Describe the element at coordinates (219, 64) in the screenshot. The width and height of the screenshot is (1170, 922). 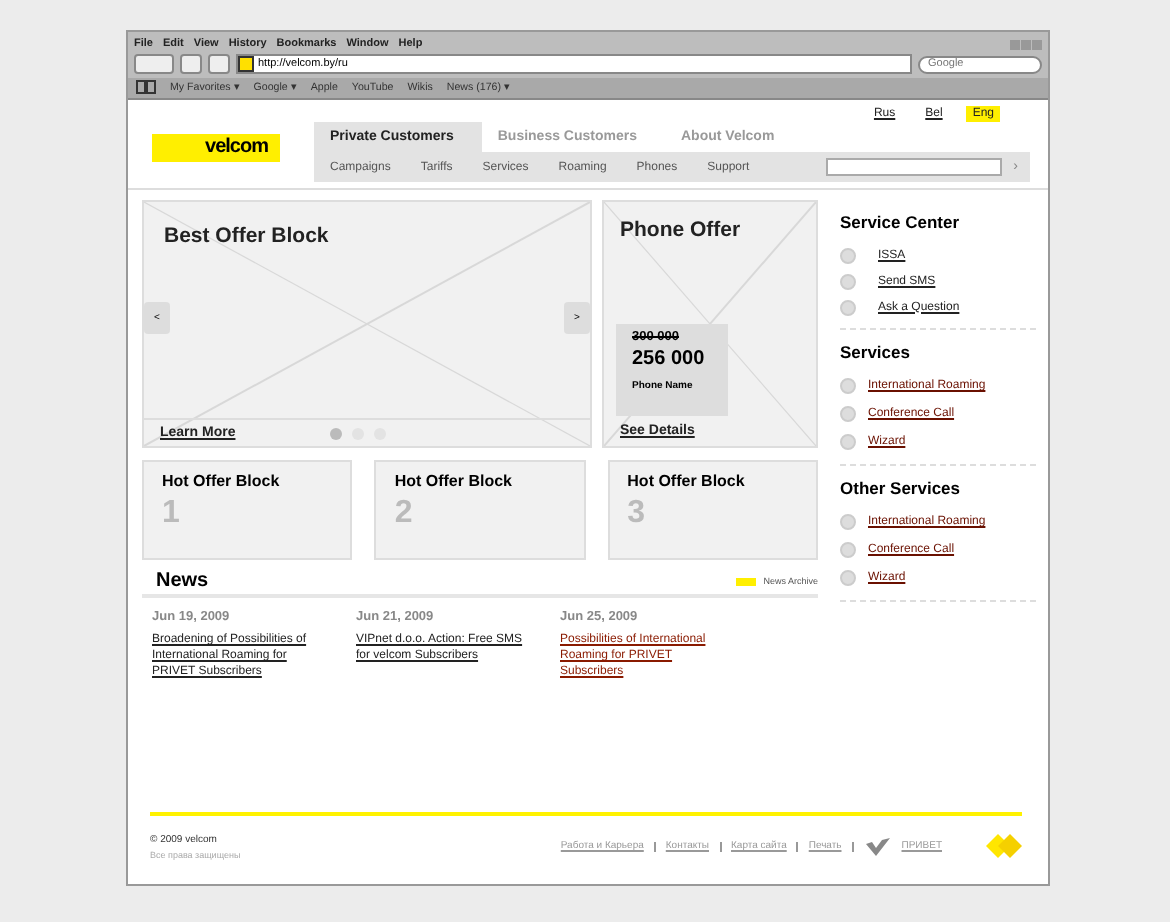
I see `add-button` at that location.